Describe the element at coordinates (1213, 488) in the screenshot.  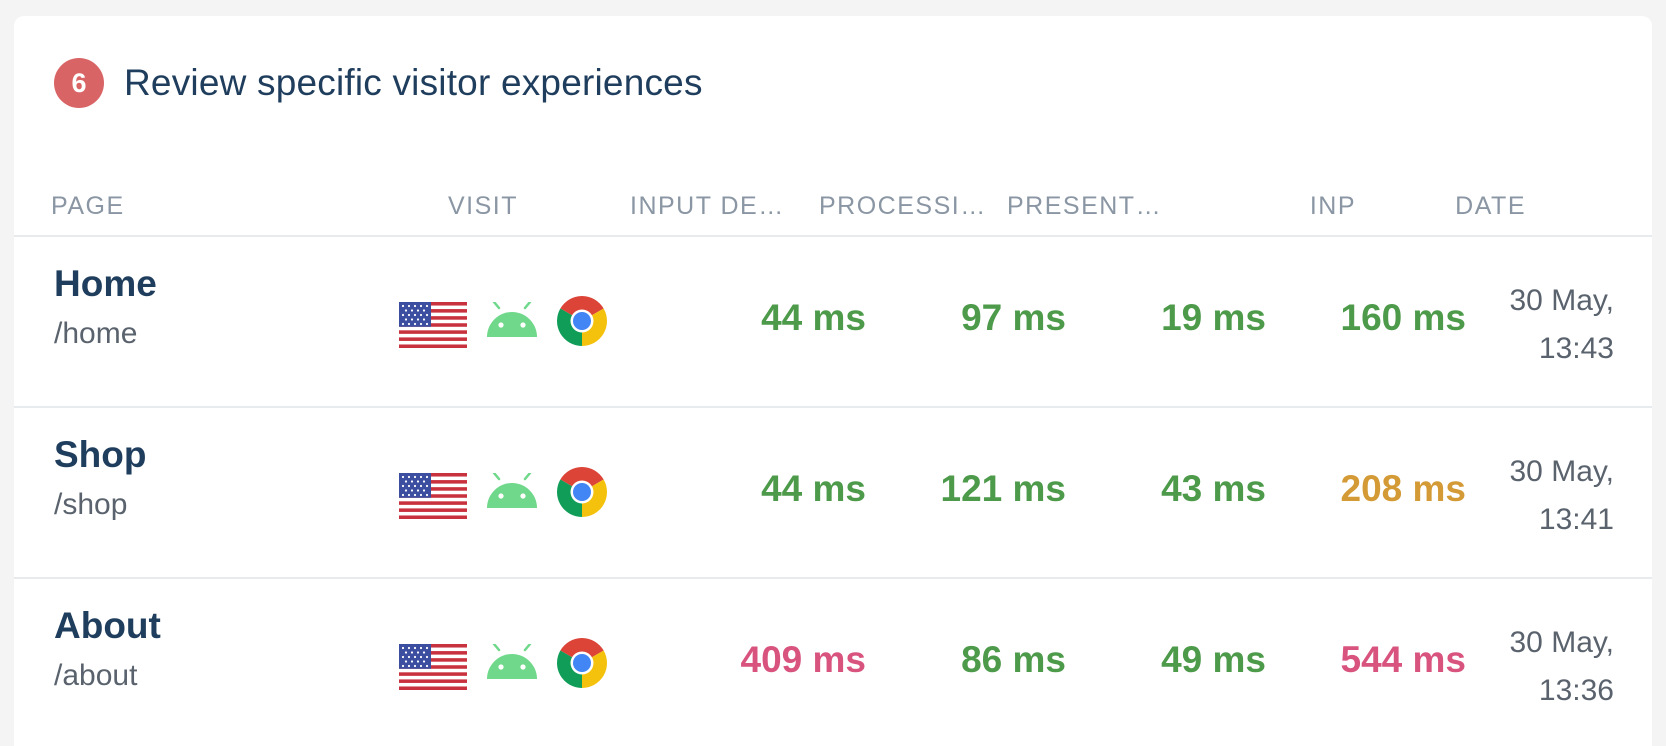
I see `presentation-value: 43 ms` at that location.